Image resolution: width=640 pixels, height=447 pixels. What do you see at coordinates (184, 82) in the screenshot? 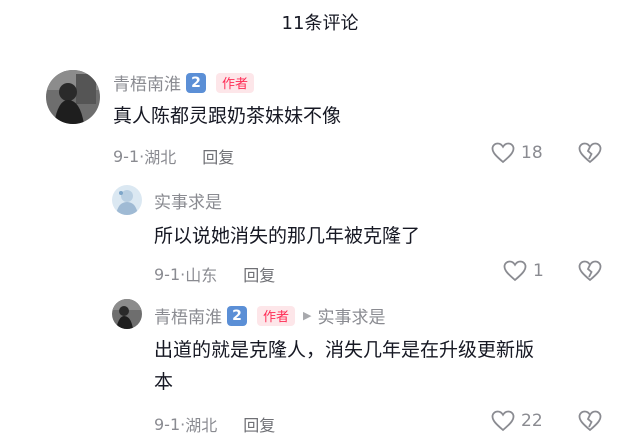
I see `comment-header: 青梧南淮 2 作者` at bounding box center [184, 82].